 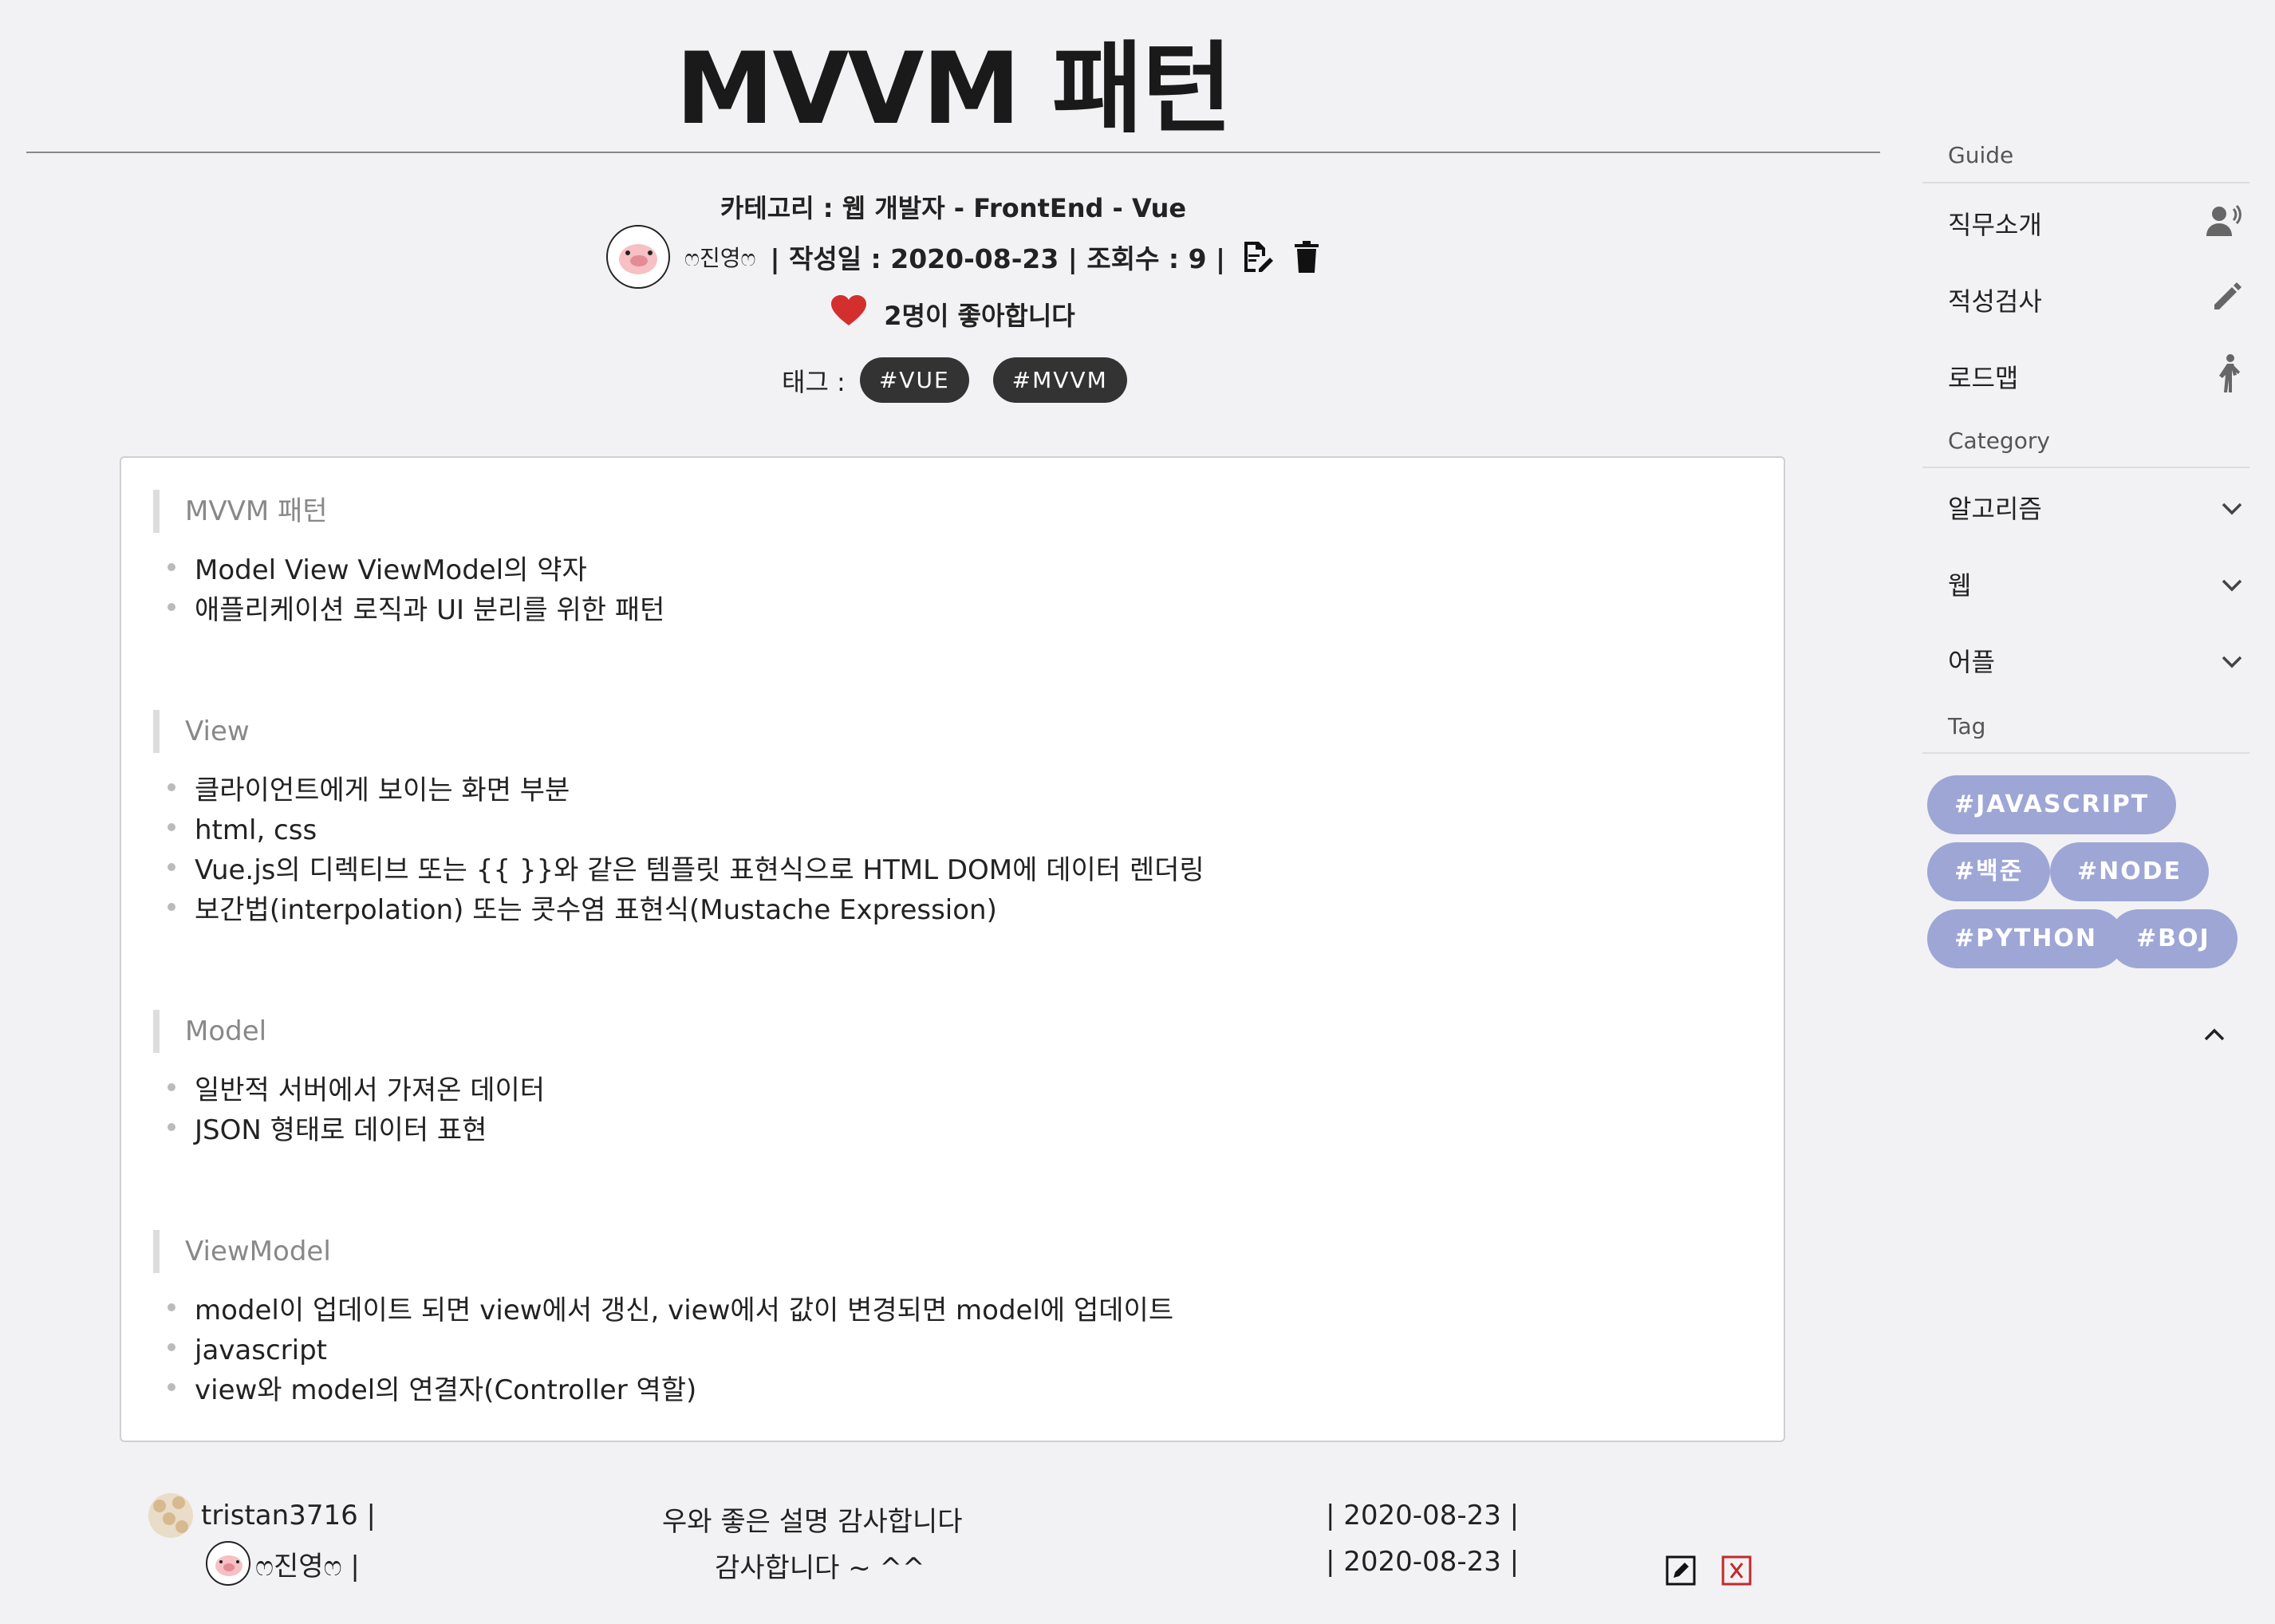 I want to click on author-name: ෆ진영ෆ, so click(x=719, y=257).